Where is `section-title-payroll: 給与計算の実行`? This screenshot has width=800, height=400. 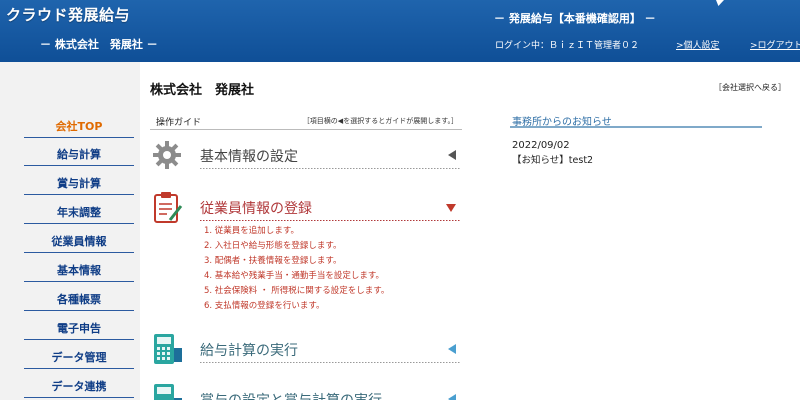 section-title-payroll: 給与計算の実行 is located at coordinates (249, 350).